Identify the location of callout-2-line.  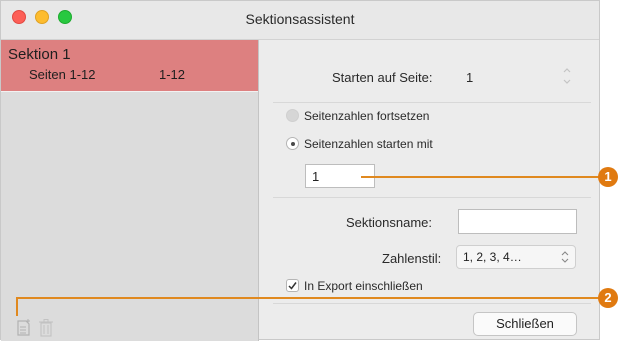
(308, 298).